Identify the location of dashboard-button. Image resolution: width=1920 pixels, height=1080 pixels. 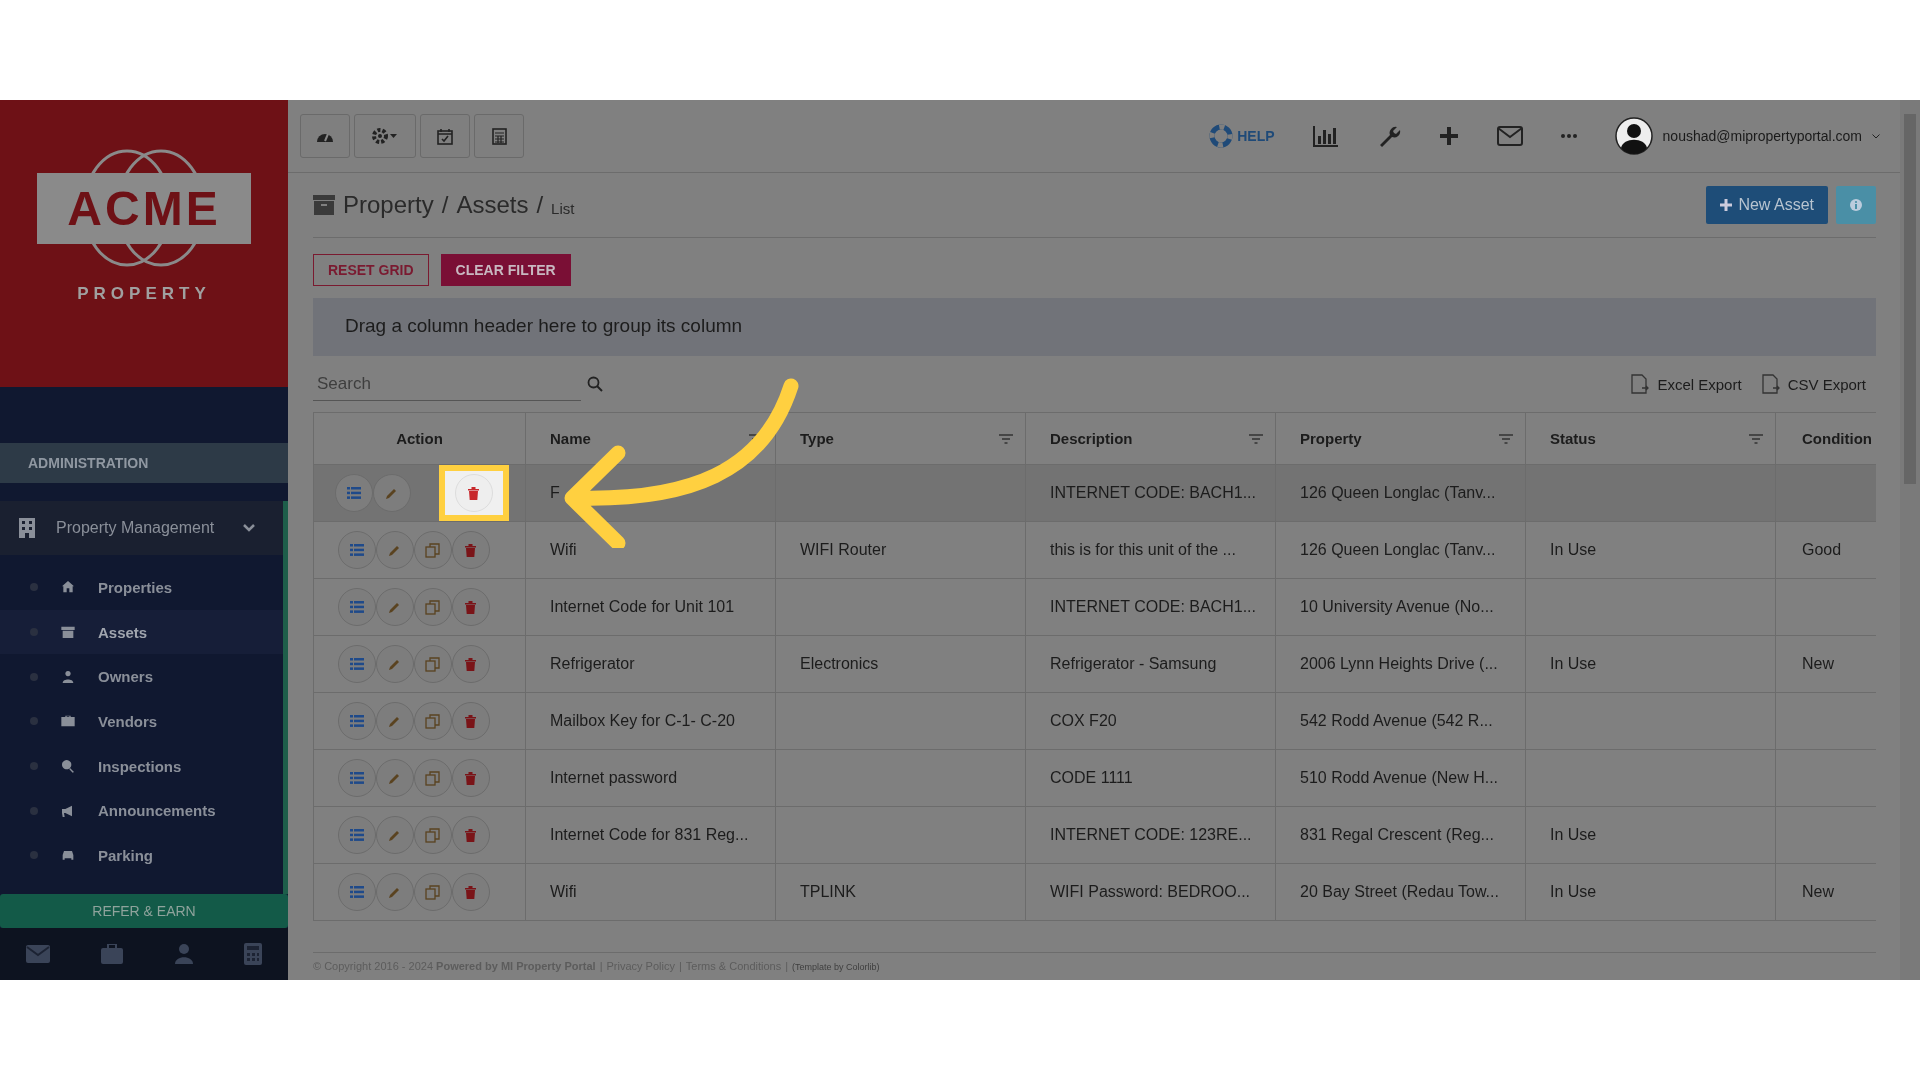
(325, 136).